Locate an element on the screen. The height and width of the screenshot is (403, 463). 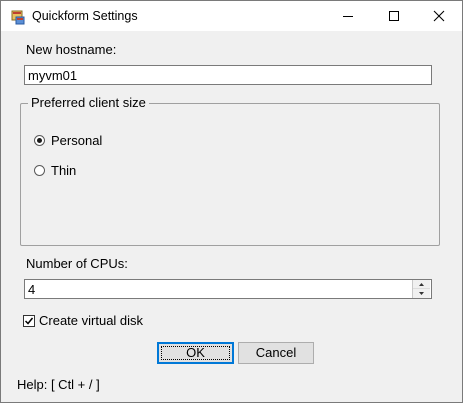
hostname-input is located at coordinates (228, 75).